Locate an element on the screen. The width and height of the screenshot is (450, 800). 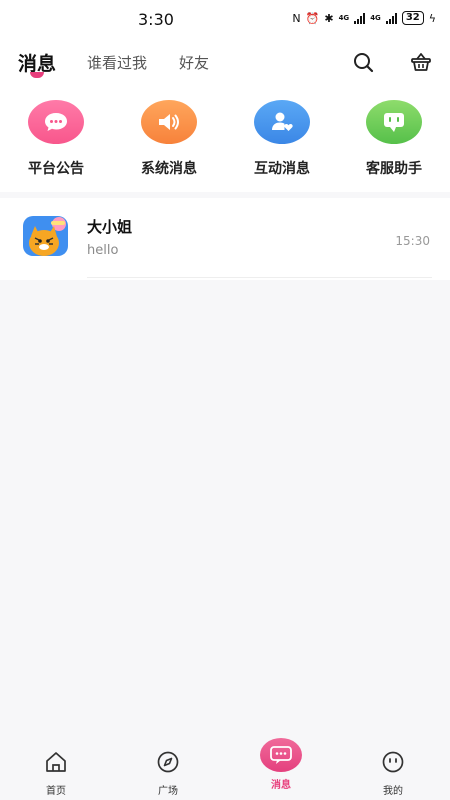
avatar is located at coordinates (45, 236).